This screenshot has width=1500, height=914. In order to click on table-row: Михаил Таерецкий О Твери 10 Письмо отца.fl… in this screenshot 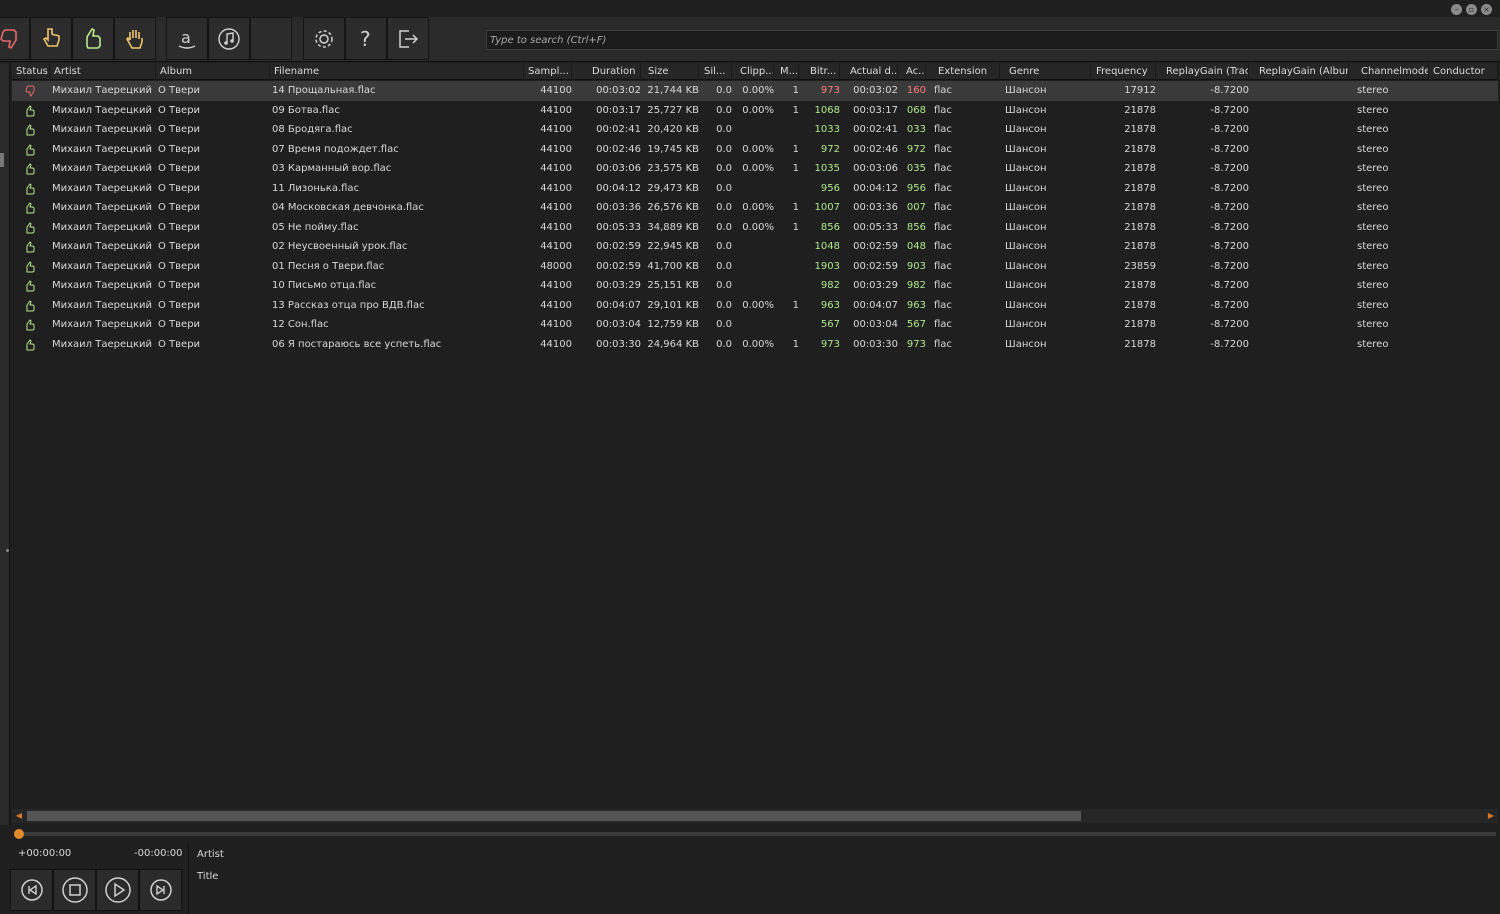, I will do `click(755, 286)`.